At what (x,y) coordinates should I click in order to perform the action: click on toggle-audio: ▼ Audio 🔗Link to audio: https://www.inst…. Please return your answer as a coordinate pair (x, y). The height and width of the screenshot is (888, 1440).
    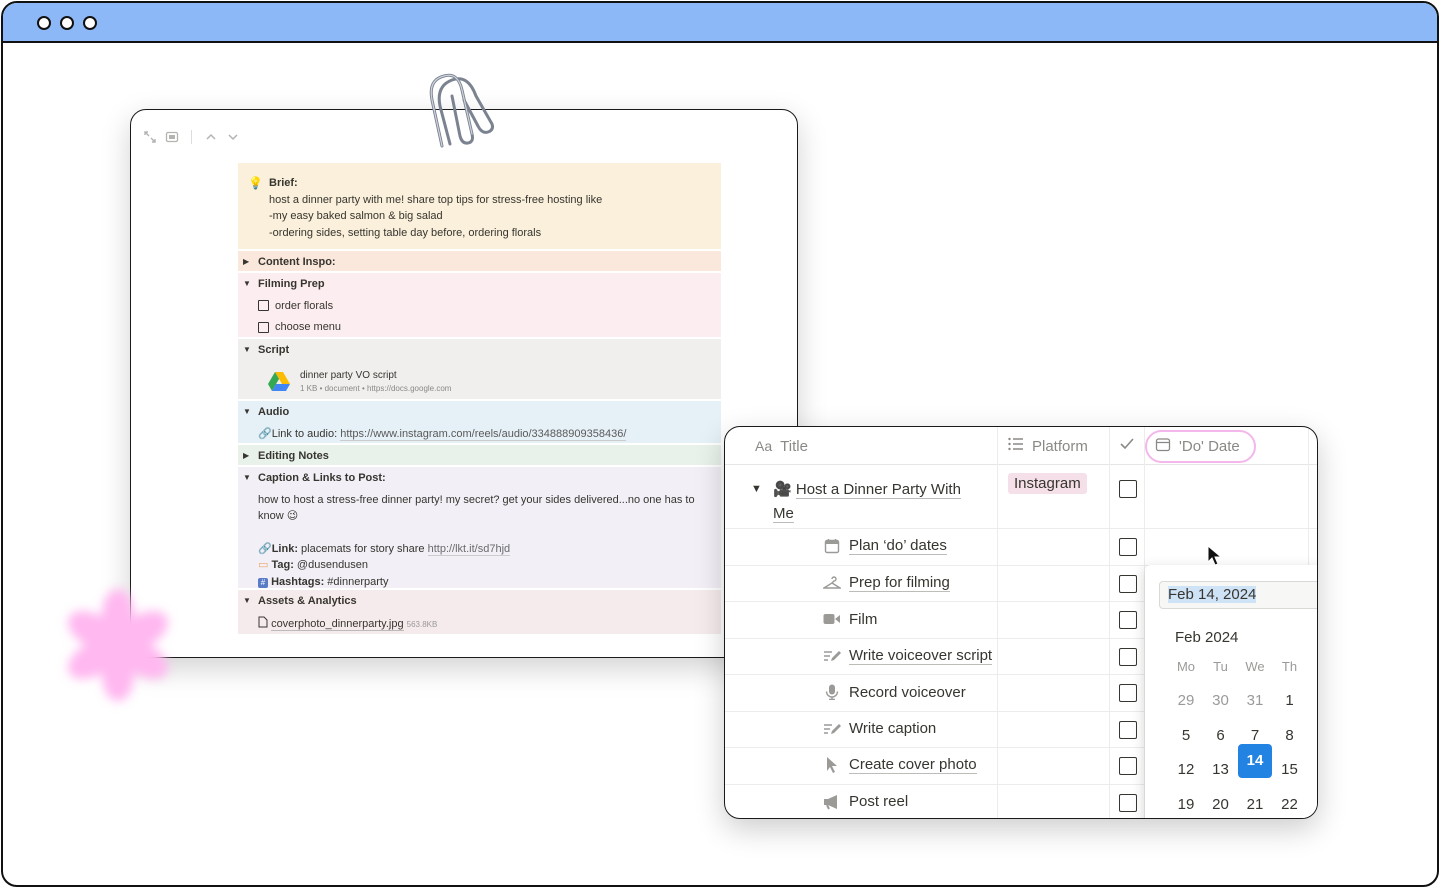
    Looking at the image, I should click on (479, 422).